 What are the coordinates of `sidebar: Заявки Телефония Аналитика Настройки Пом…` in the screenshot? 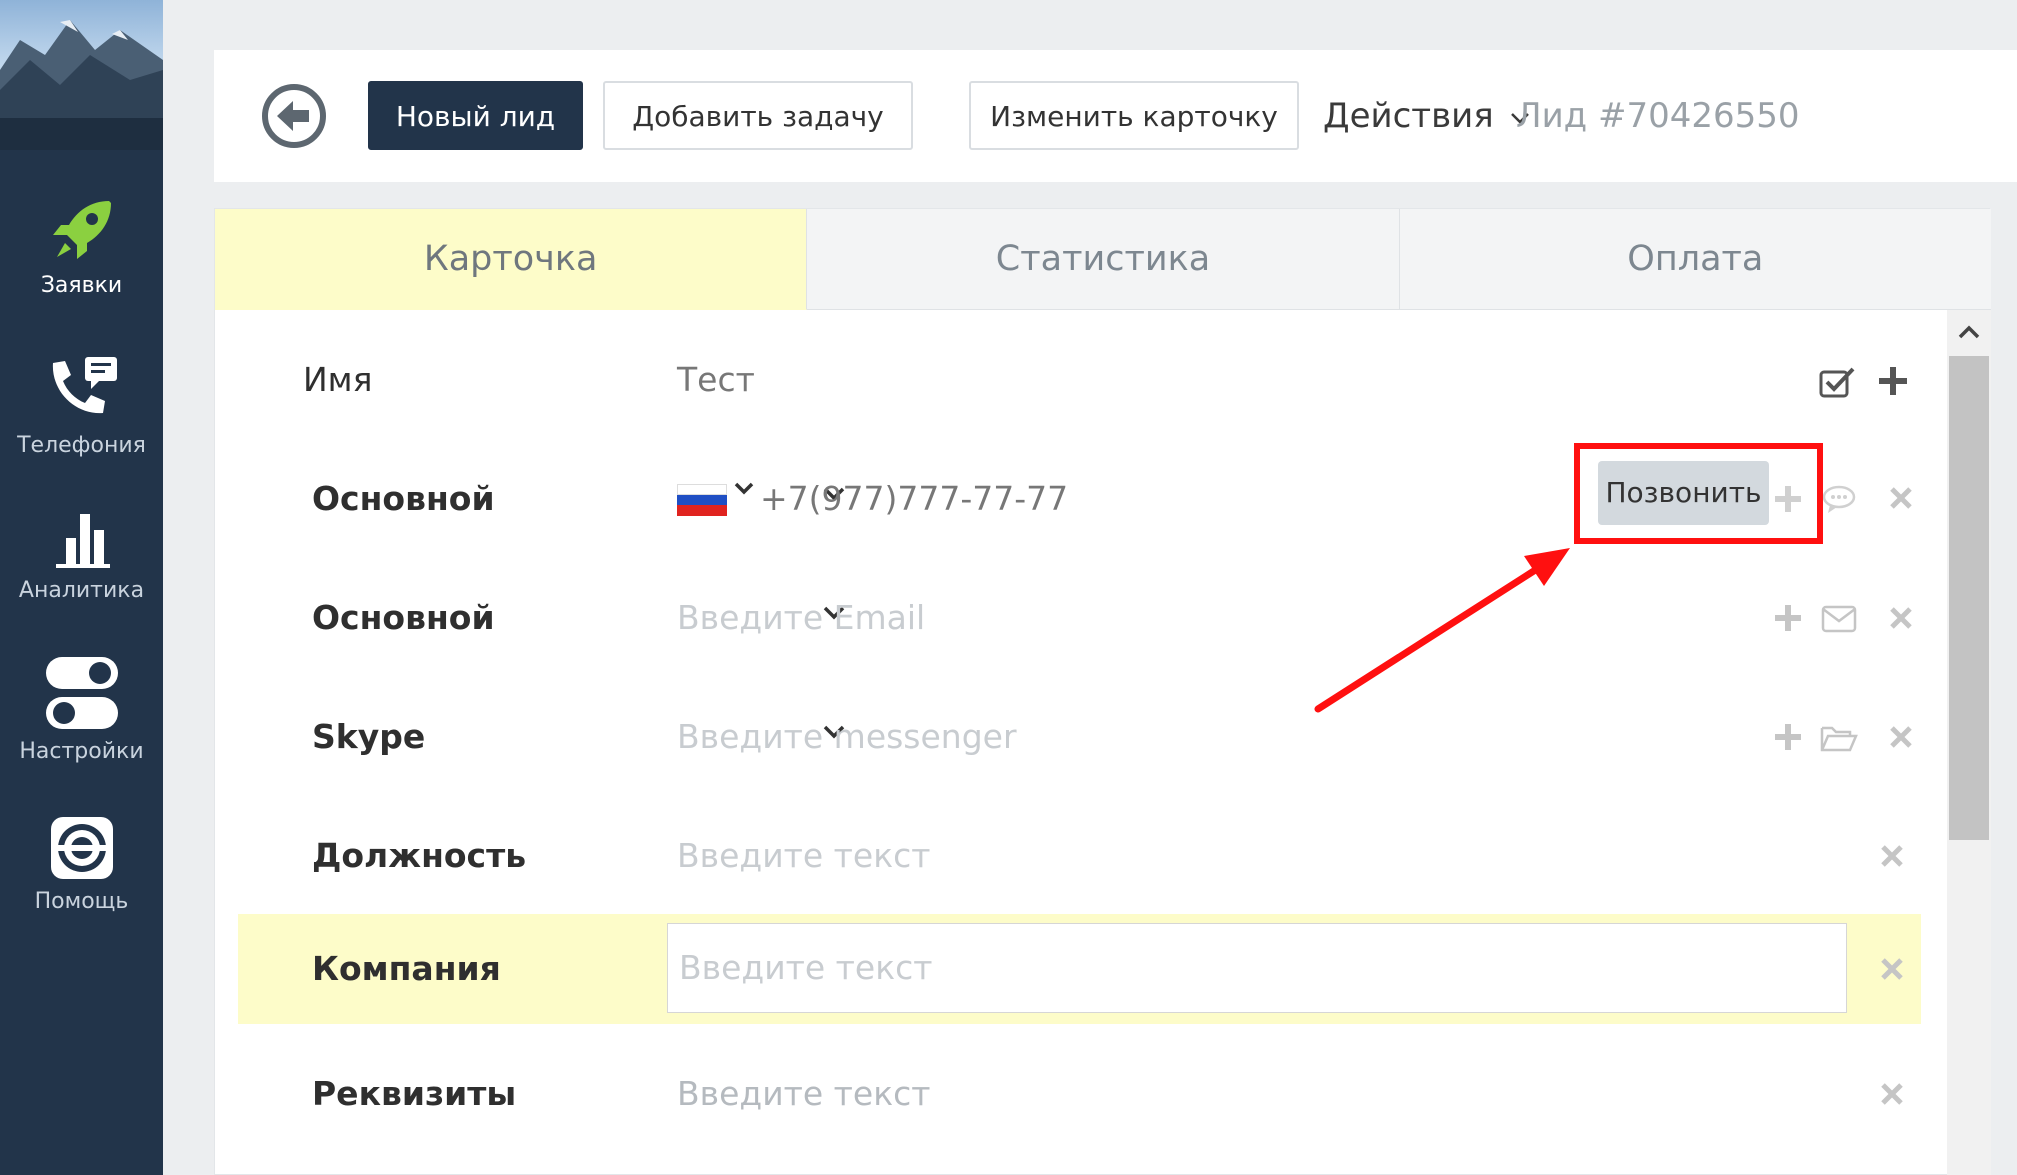 It's located at (81, 587).